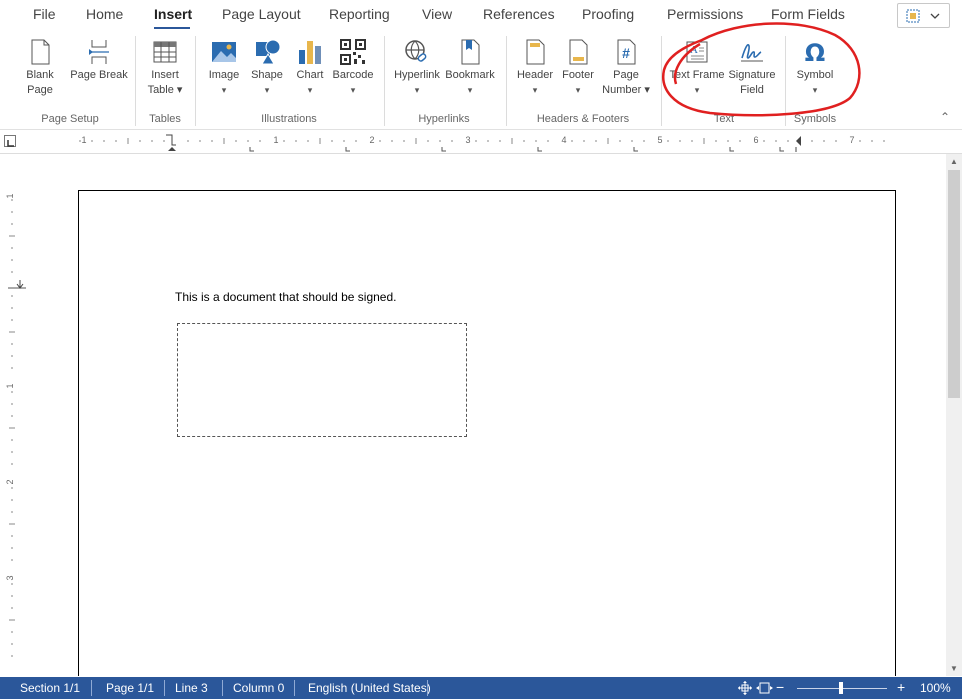 This screenshot has width=962, height=699. I want to click on margin-marker, so click(17, 284).